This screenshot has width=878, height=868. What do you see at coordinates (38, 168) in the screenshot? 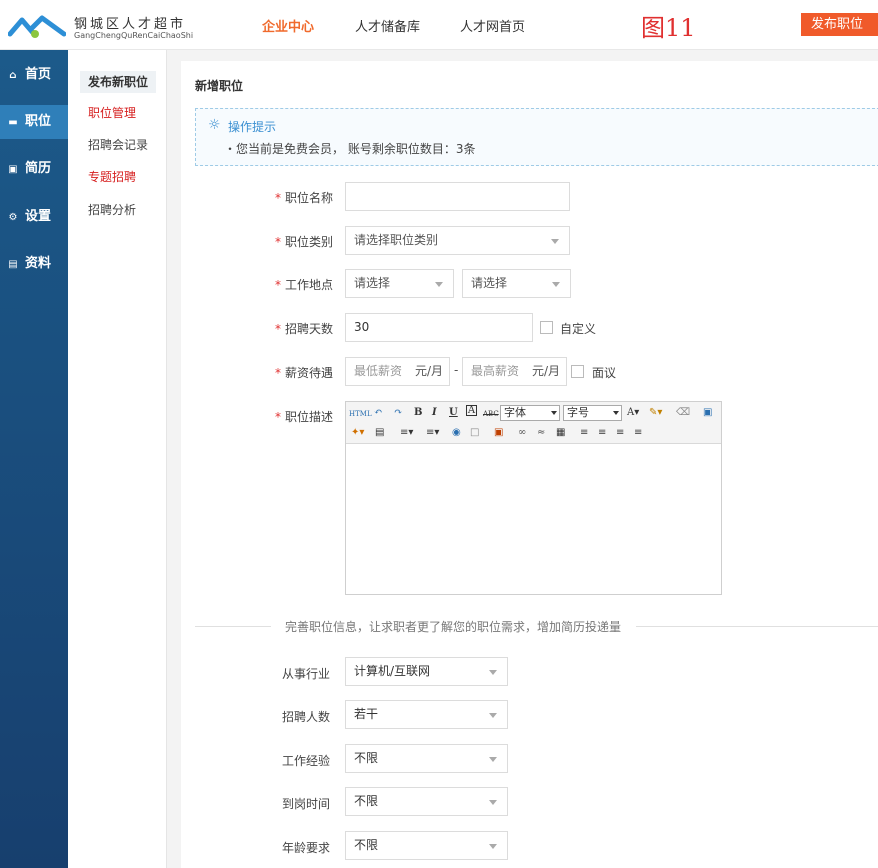
I see `sidebar-item-label: 简历` at bounding box center [38, 168].